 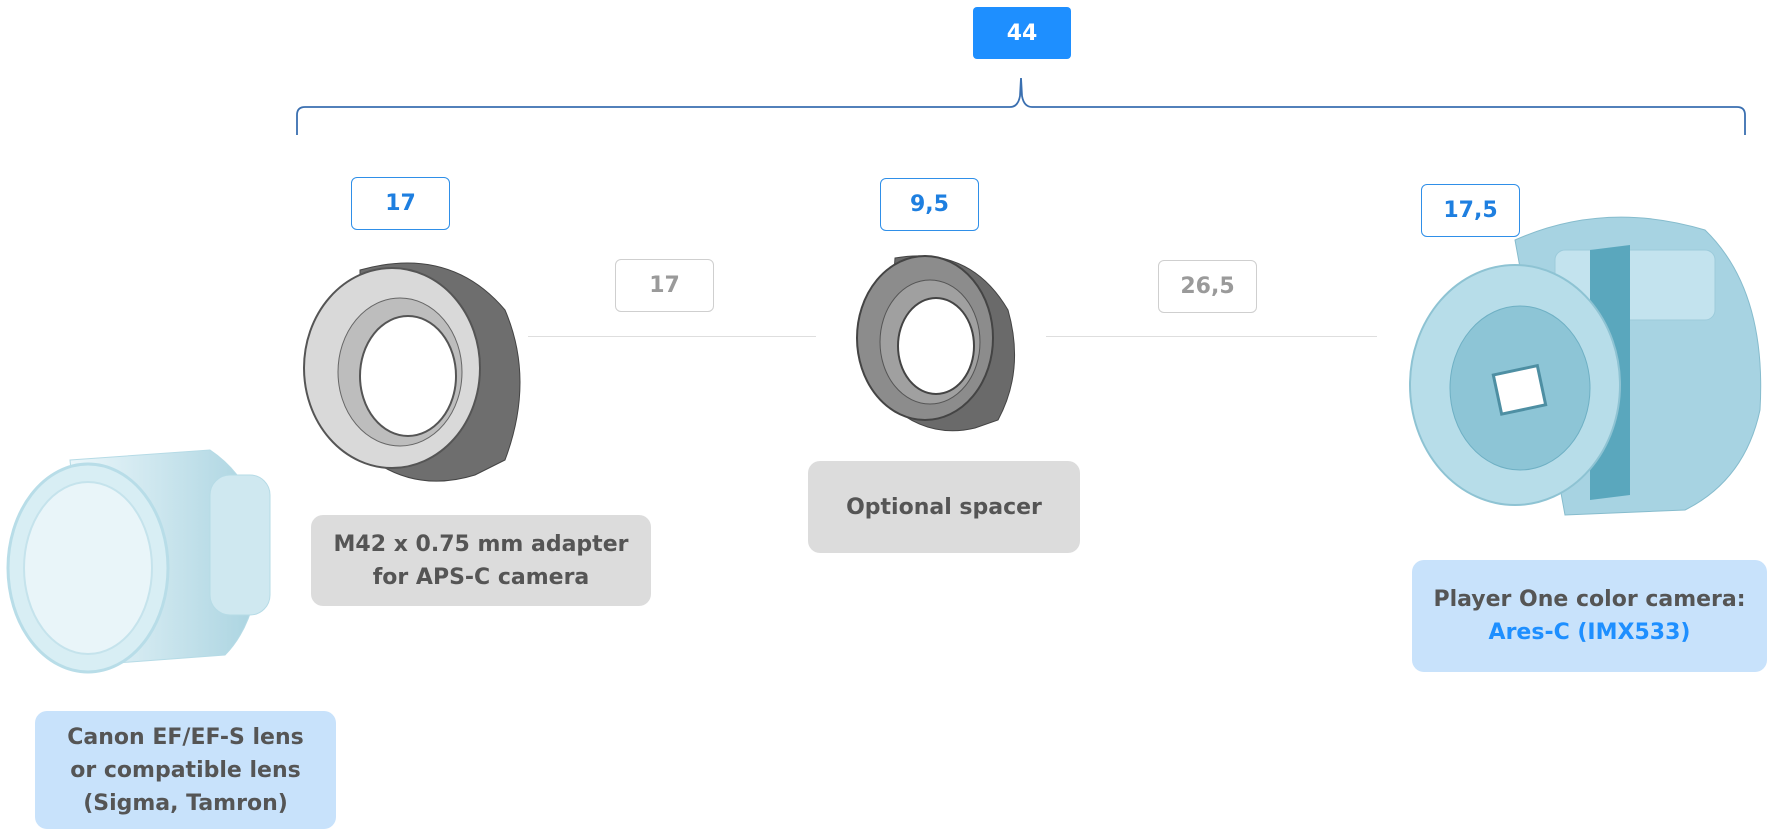 I want to click on lens-label-line3: (Sigma, Tamron), so click(x=185, y=803).